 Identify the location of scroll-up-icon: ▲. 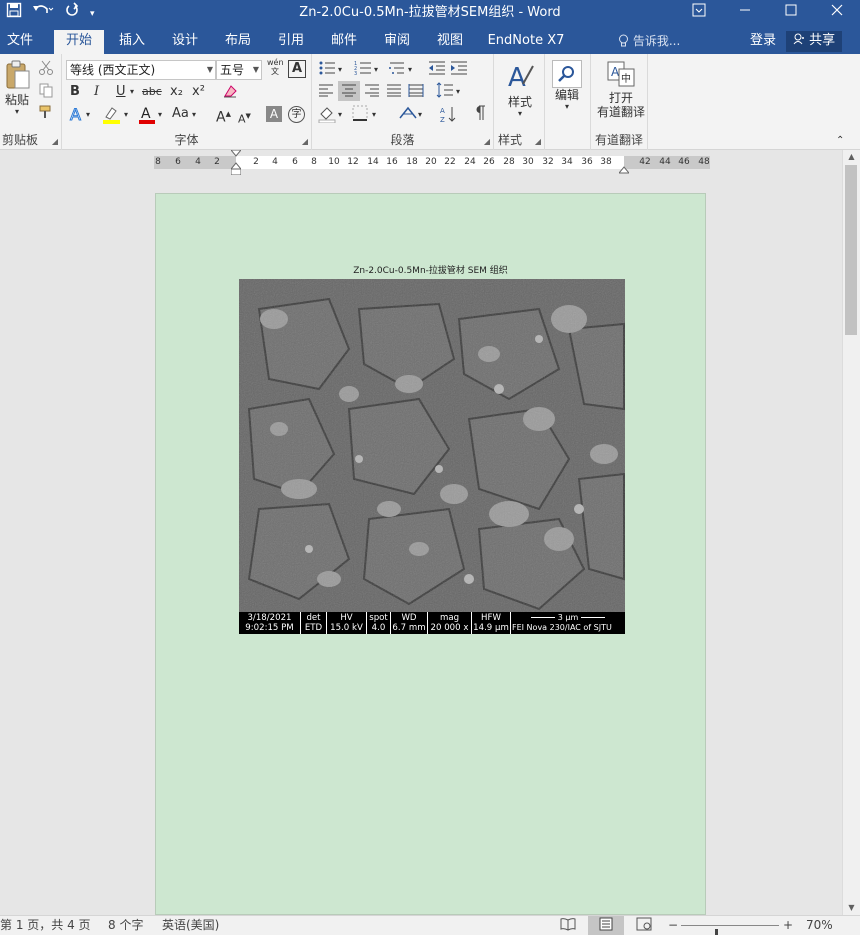
(851, 157).